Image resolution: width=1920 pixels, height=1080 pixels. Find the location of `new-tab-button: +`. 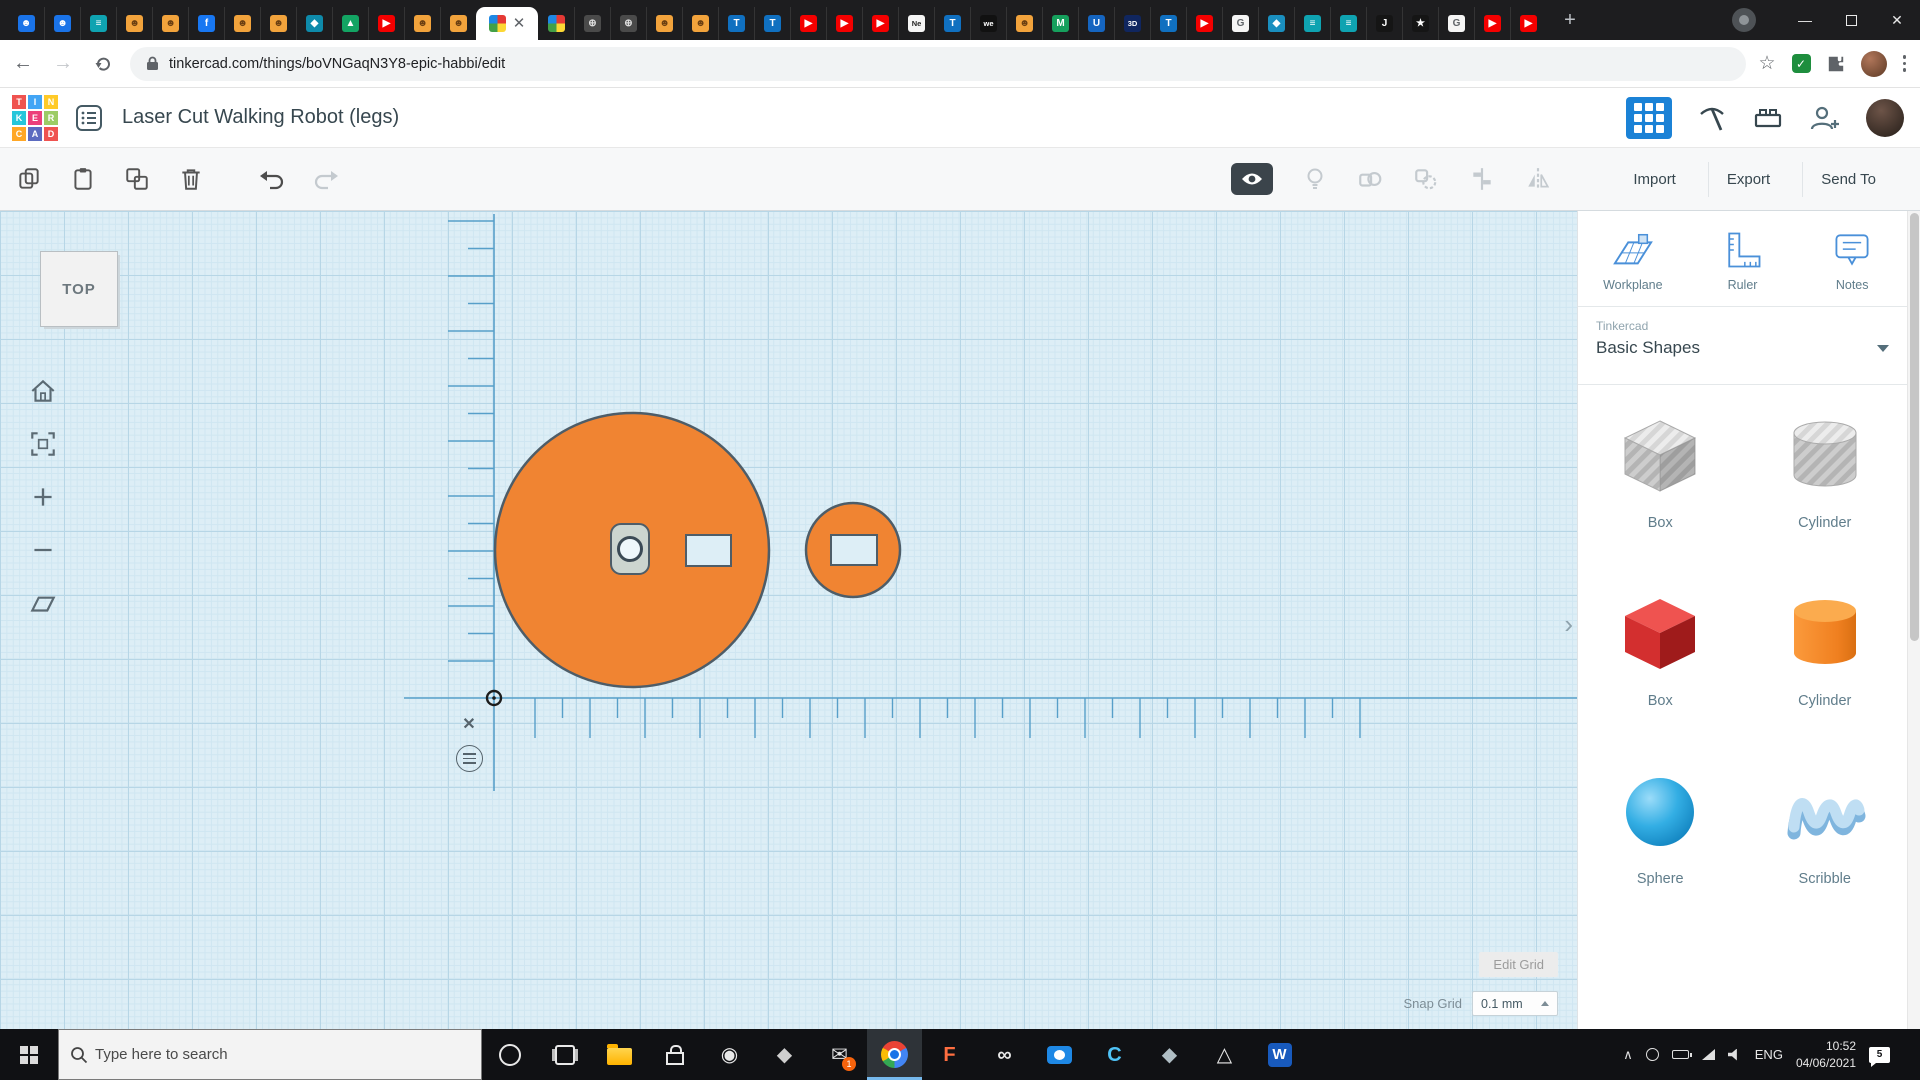

new-tab-button: + is located at coordinates (1570, 20).